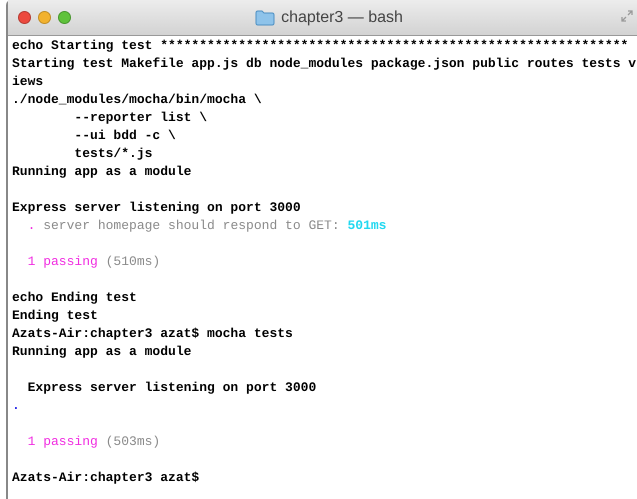 The height and width of the screenshot is (499, 637). What do you see at coordinates (265, 18) in the screenshot?
I see `folder-icon` at bounding box center [265, 18].